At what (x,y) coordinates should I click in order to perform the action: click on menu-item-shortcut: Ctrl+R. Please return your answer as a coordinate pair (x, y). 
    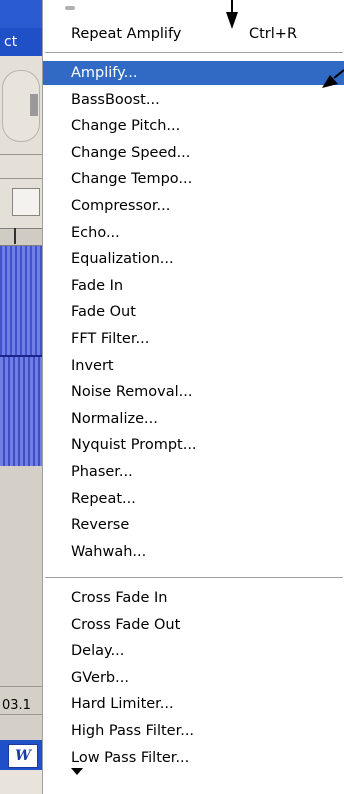
    Looking at the image, I should click on (273, 34).